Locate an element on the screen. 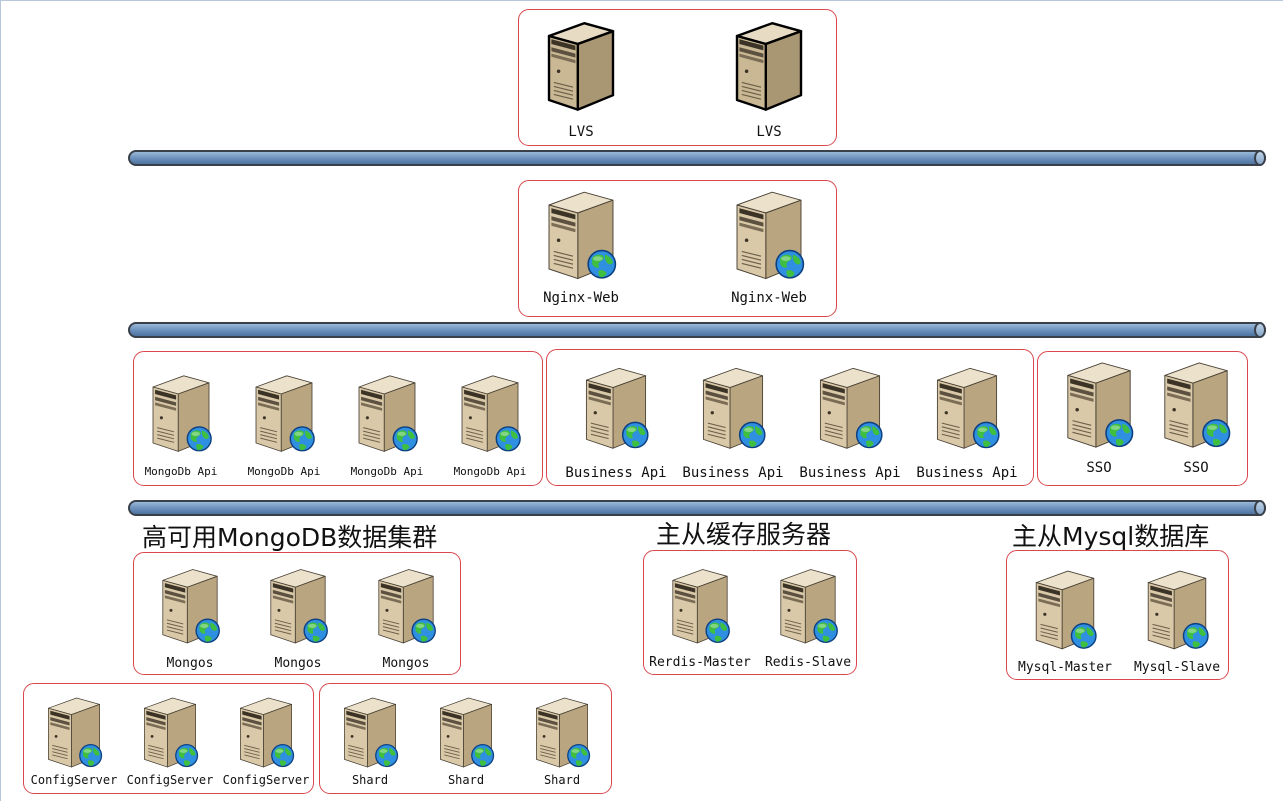 The height and width of the screenshot is (801, 1283). mysql-title: 主从Mysql数据库 is located at coordinates (1111, 536).